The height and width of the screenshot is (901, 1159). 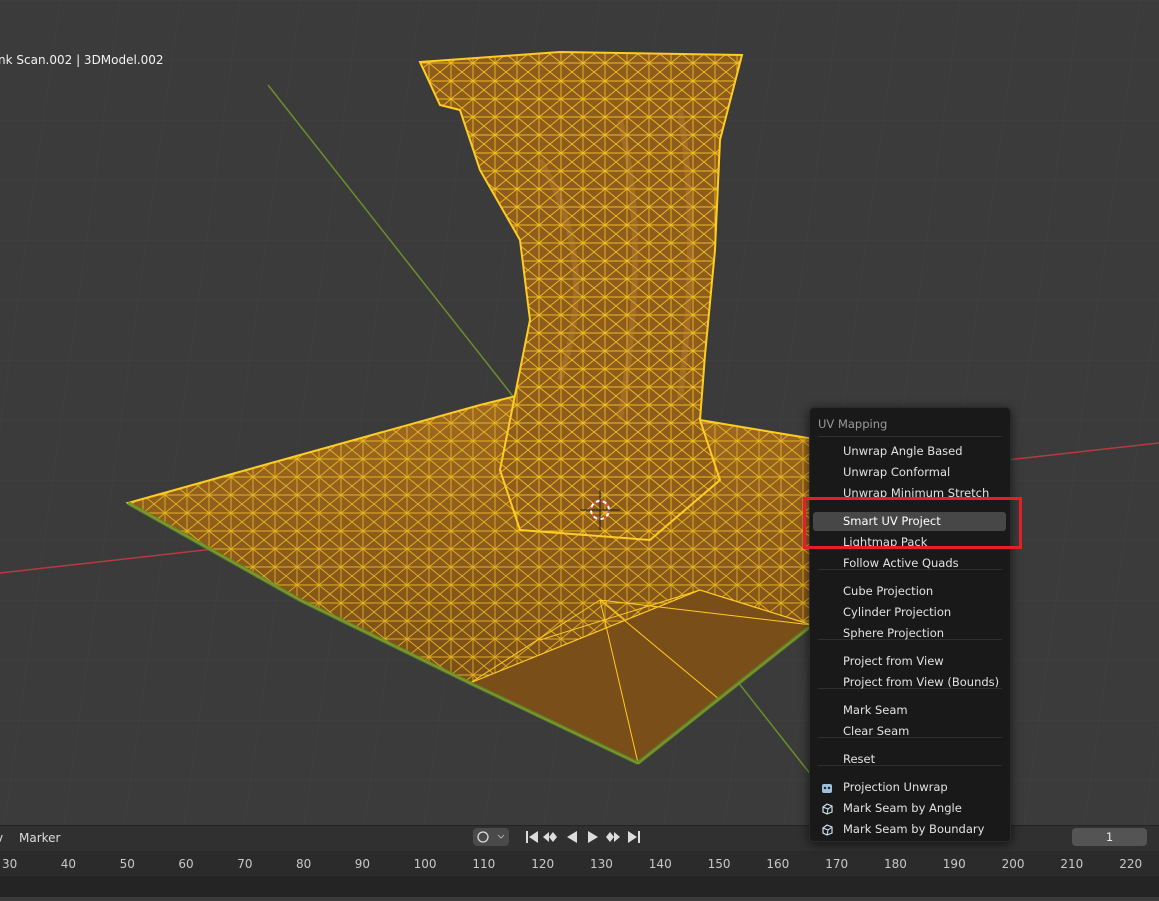 I want to click on menu-item-mark-seam: Mark Seam, so click(x=909, y=710).